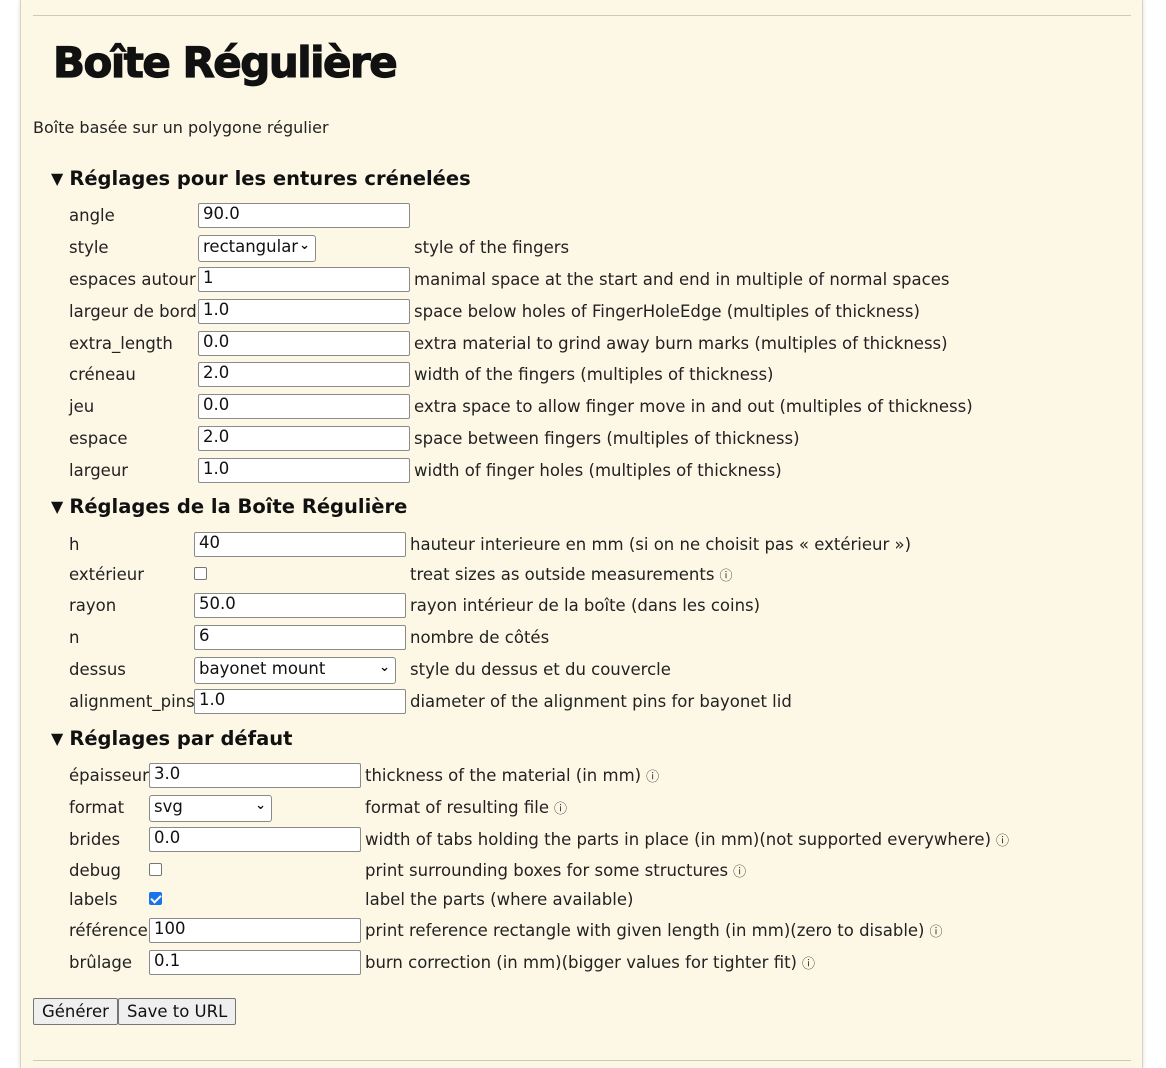 The width and height of the screenshot is (1166, 1068). I want to click on field-label: format, so click(97, 807).